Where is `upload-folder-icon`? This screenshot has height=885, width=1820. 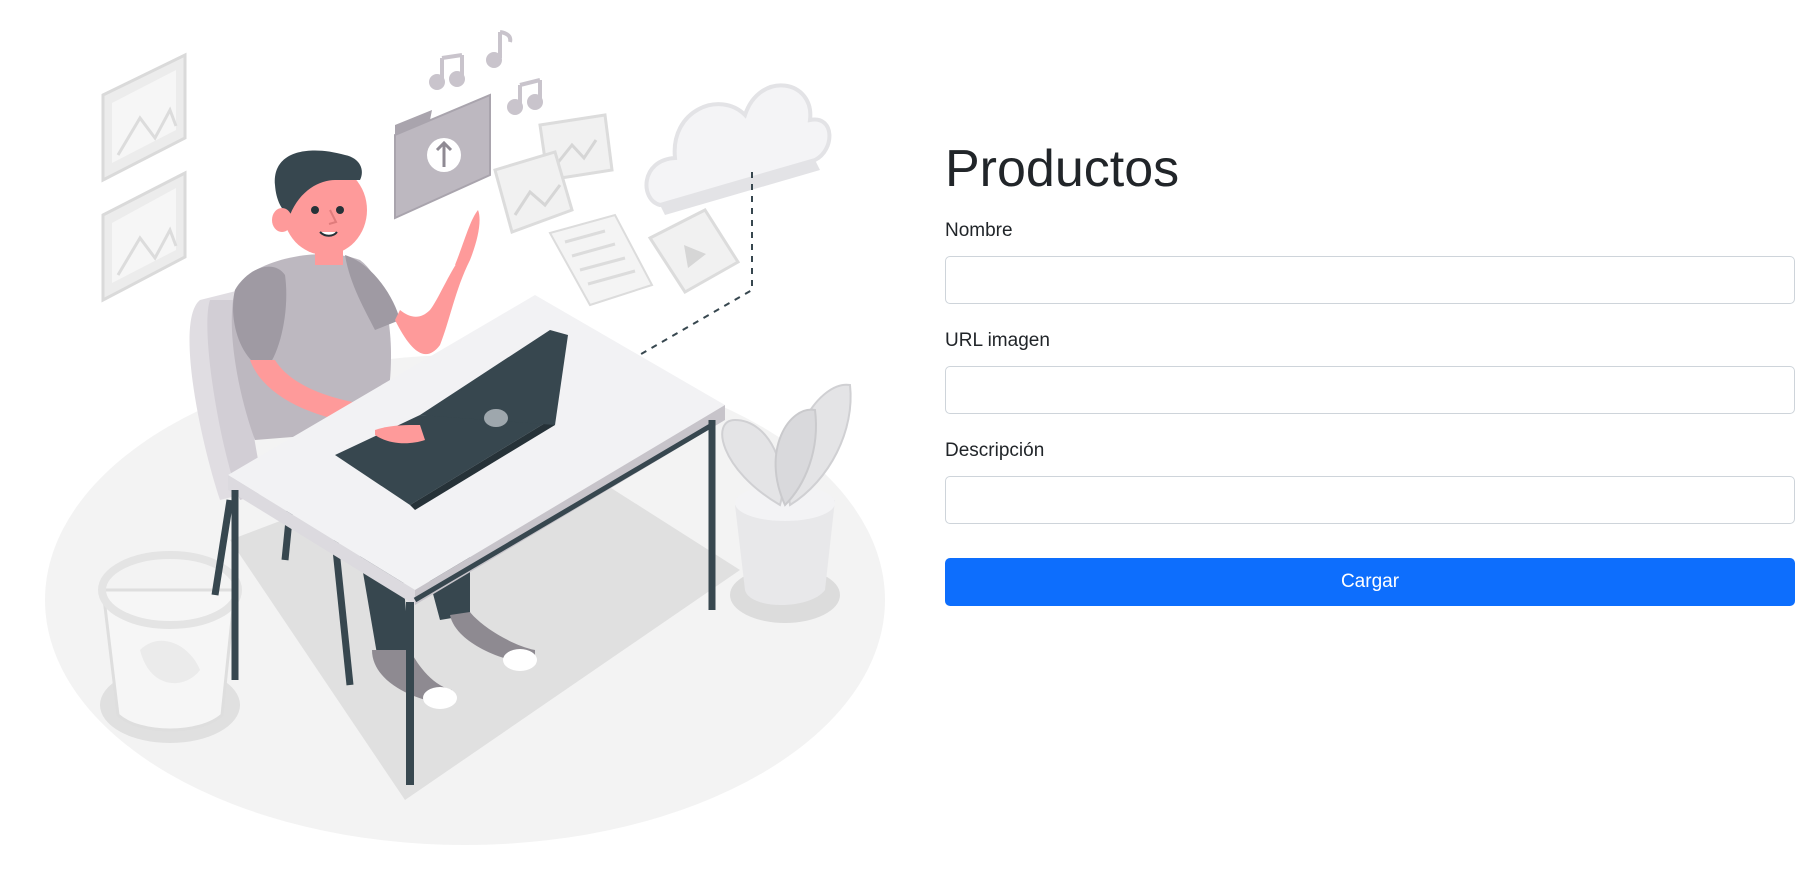 upload-folder-icon is located at coordinates (442, 156).